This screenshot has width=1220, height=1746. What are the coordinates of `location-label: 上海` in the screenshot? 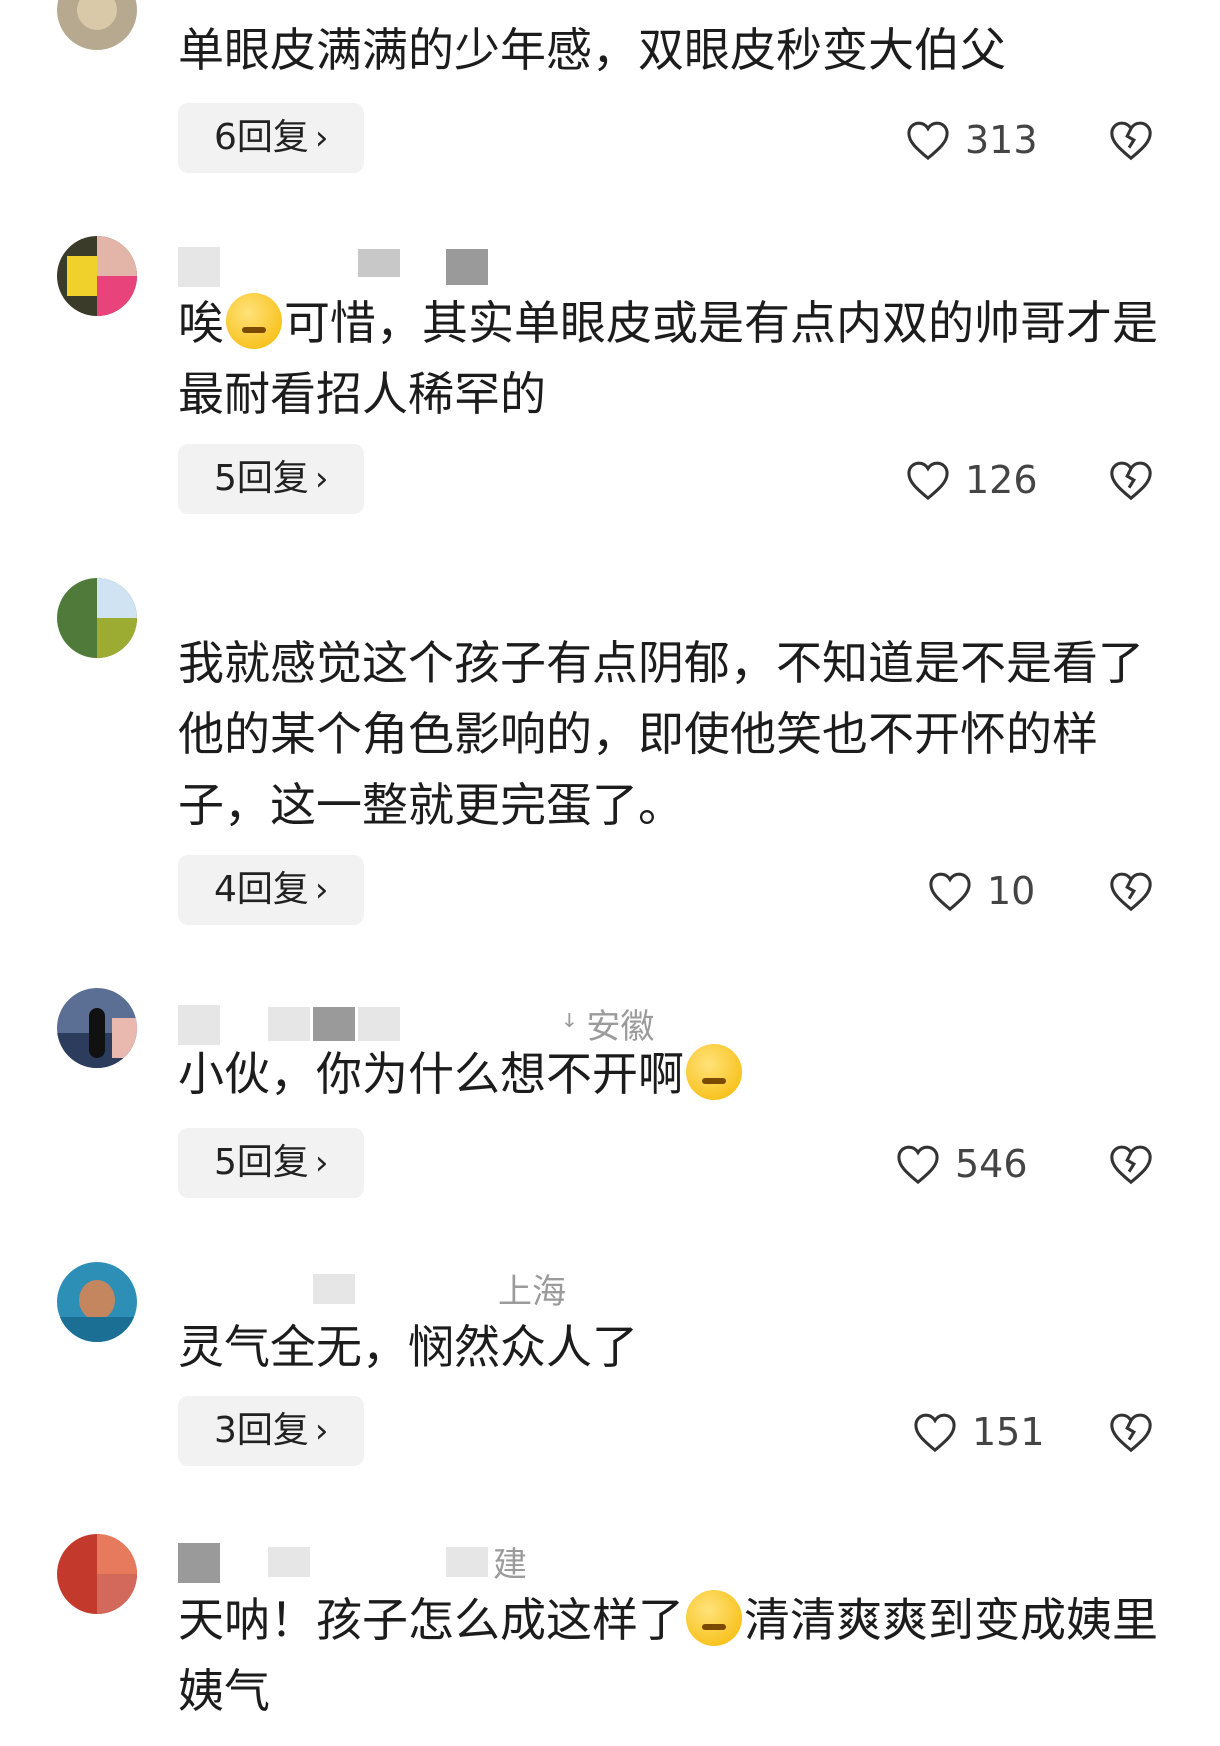 It's located at (532, 1292).